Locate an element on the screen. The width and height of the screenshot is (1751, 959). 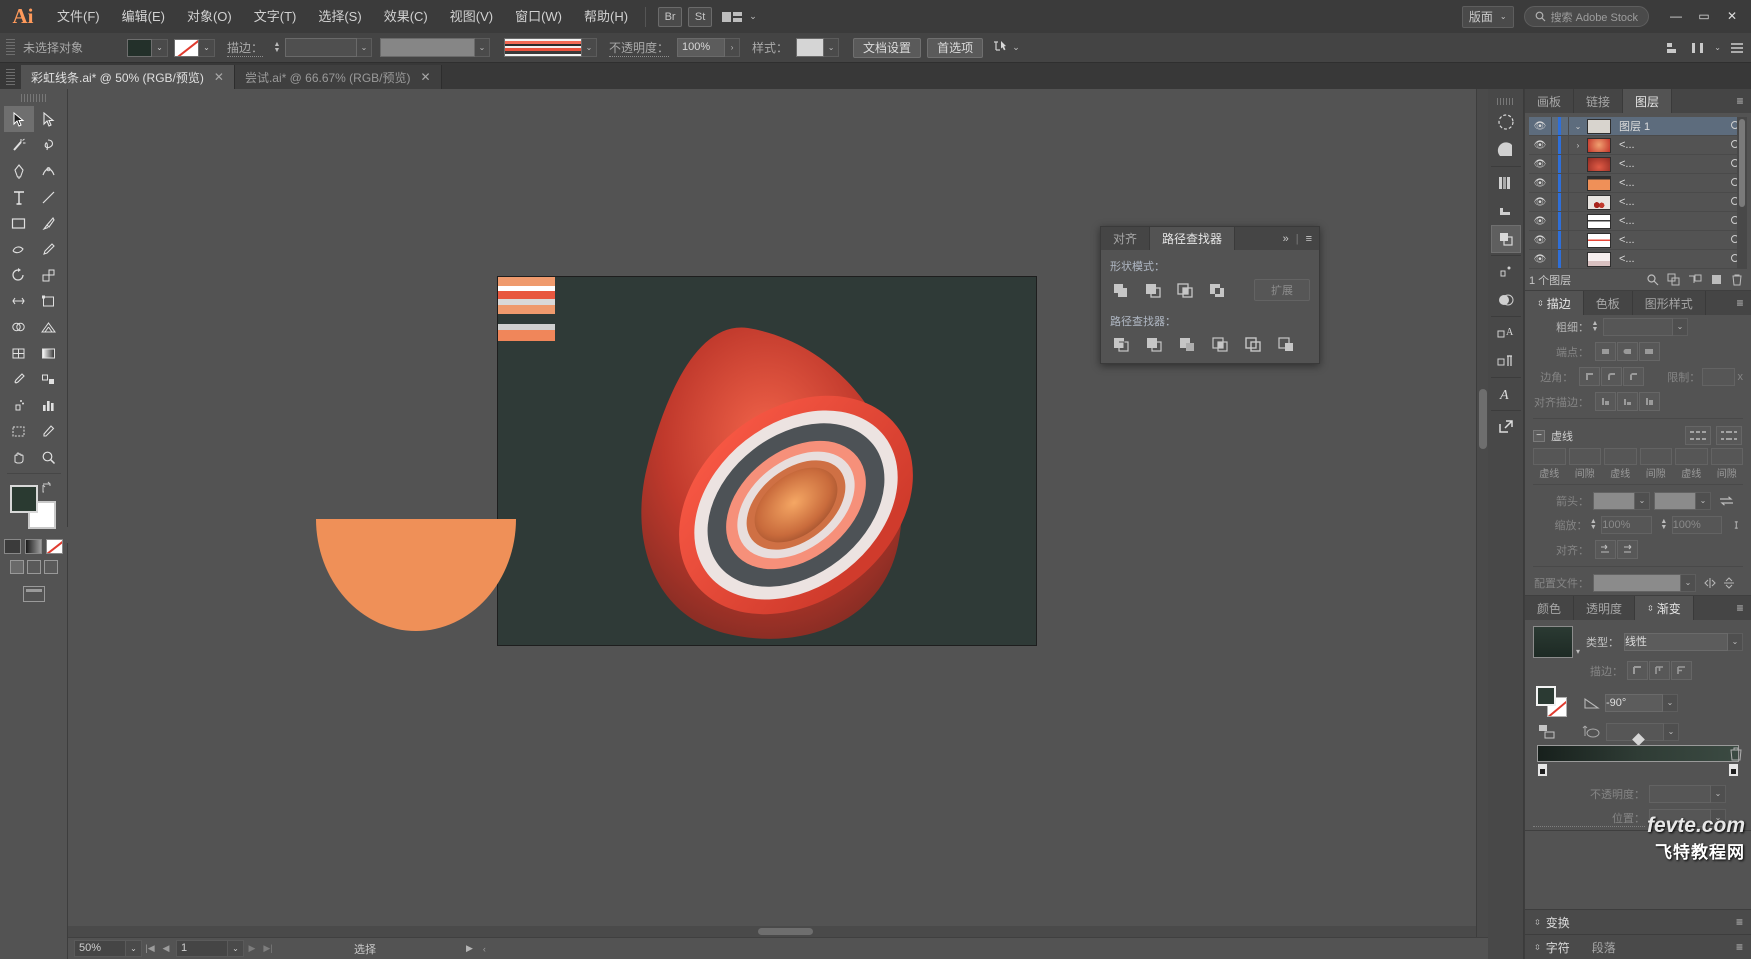
tab-color: 颜色 is located at coordinates (1550, 608).